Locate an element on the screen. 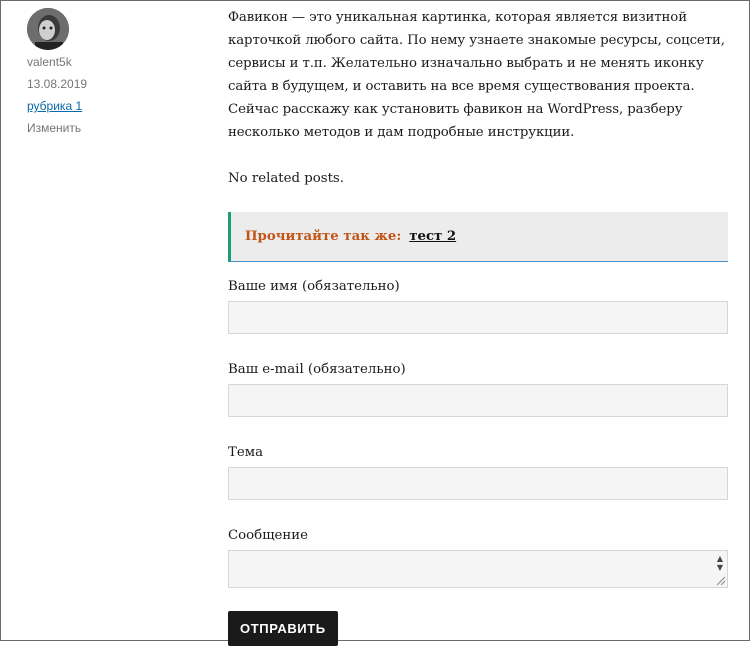 The image size is (750, 647). email-group: Ваш e-mail (обязательно) is located at coordinates (478, 389).